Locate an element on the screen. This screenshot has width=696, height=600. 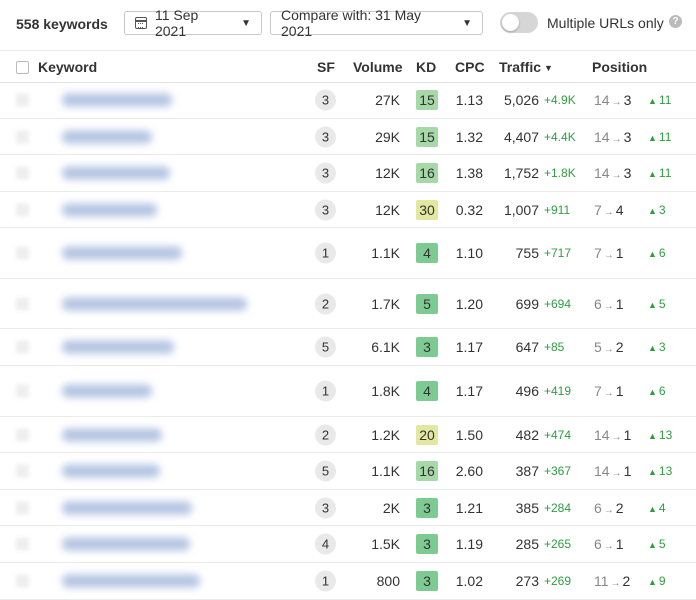
table-row: 2 1.7K 5 1.20 699 +694 6 → 1 ▲ 5 is located at coordinates (348, 304).